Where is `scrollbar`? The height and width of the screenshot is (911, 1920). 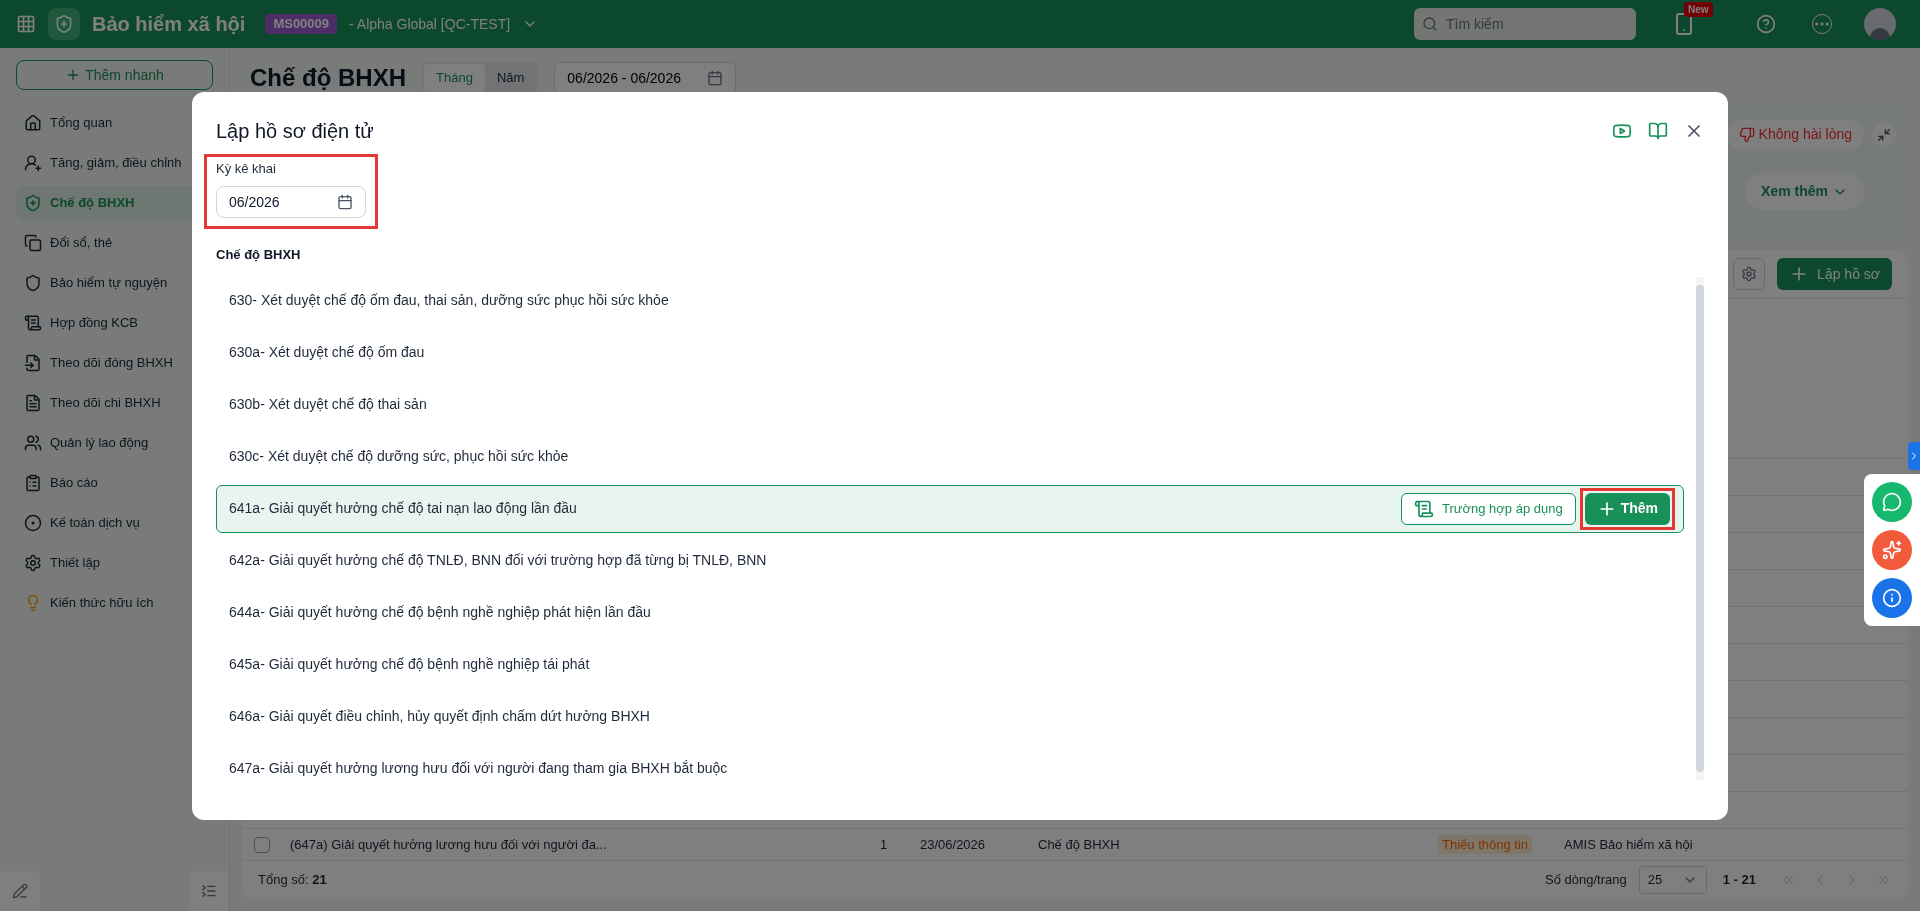 scrollbar is located at coordinates (1700, 528).